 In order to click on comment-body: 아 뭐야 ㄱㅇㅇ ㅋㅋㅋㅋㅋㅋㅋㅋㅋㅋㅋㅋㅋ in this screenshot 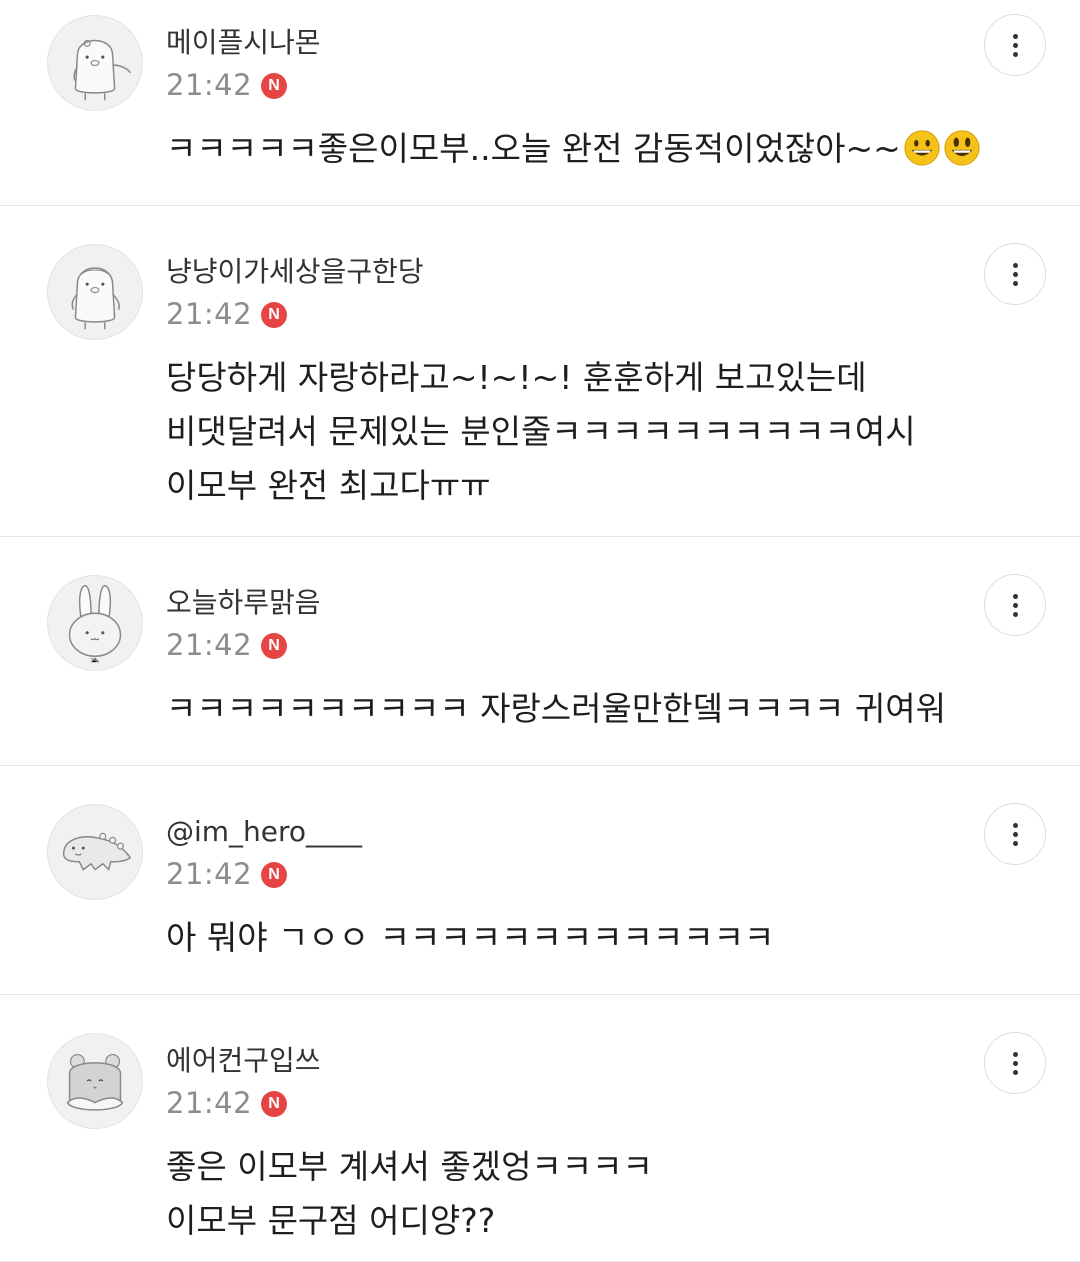, I will do `click(603, 938)`.